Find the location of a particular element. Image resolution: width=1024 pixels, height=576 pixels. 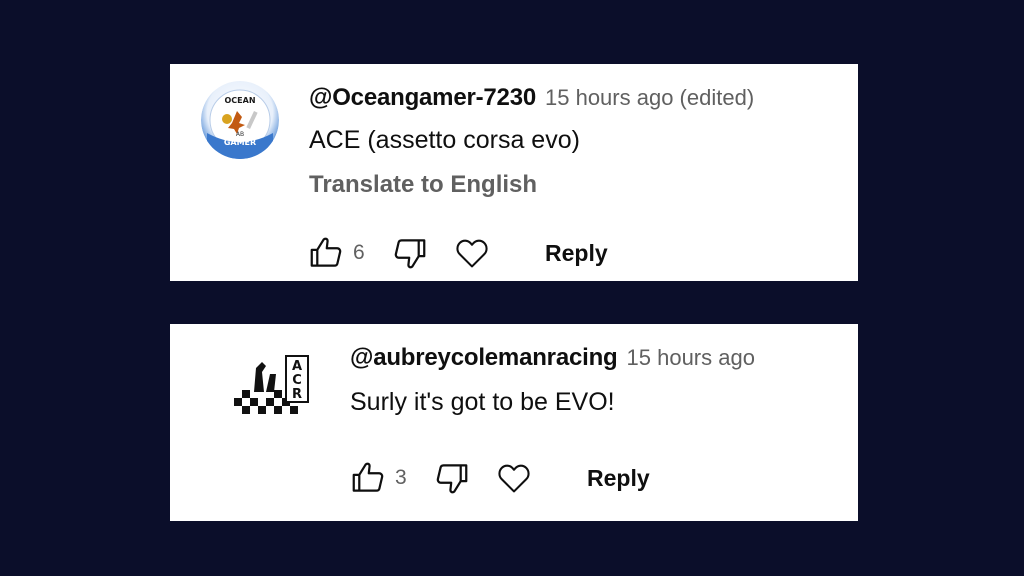

comment-meta: @Oceangamer-7230 15 hours ago (edited) is located at coordinates (573, 98).